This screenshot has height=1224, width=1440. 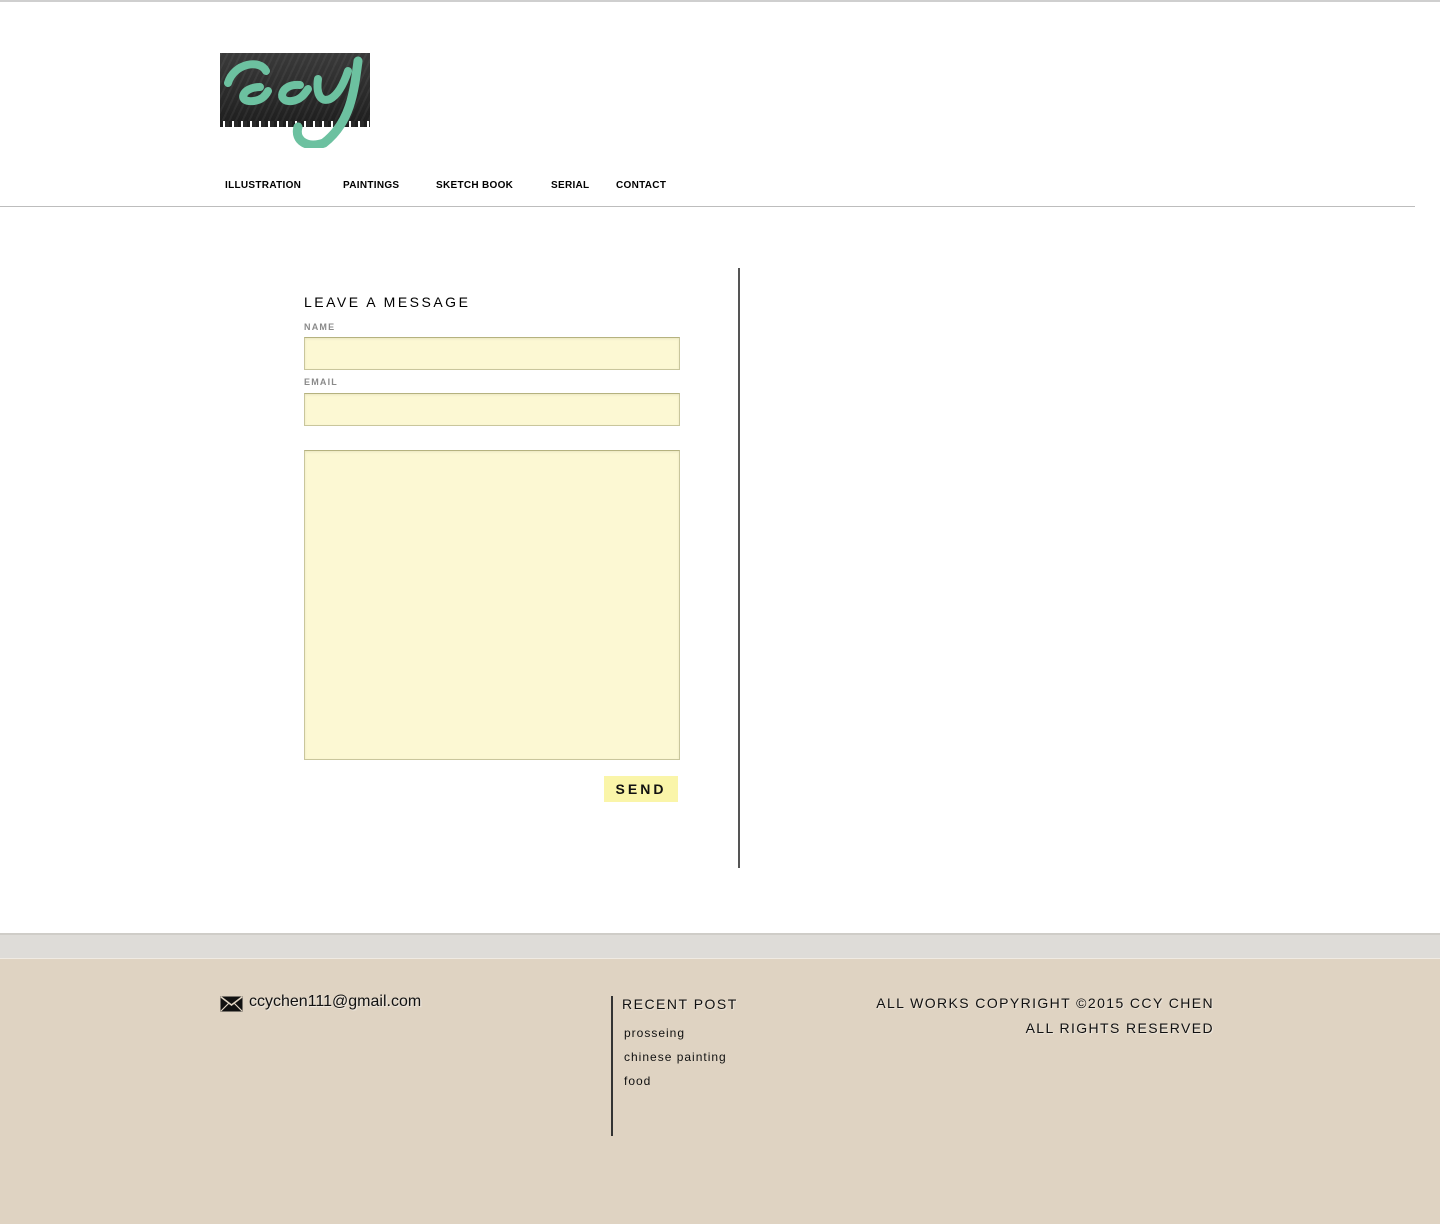 What do you see at coordinates (637, 1081) in the screenshot?
I see `recent-post-link: food` at bounding box center [637, 1081].